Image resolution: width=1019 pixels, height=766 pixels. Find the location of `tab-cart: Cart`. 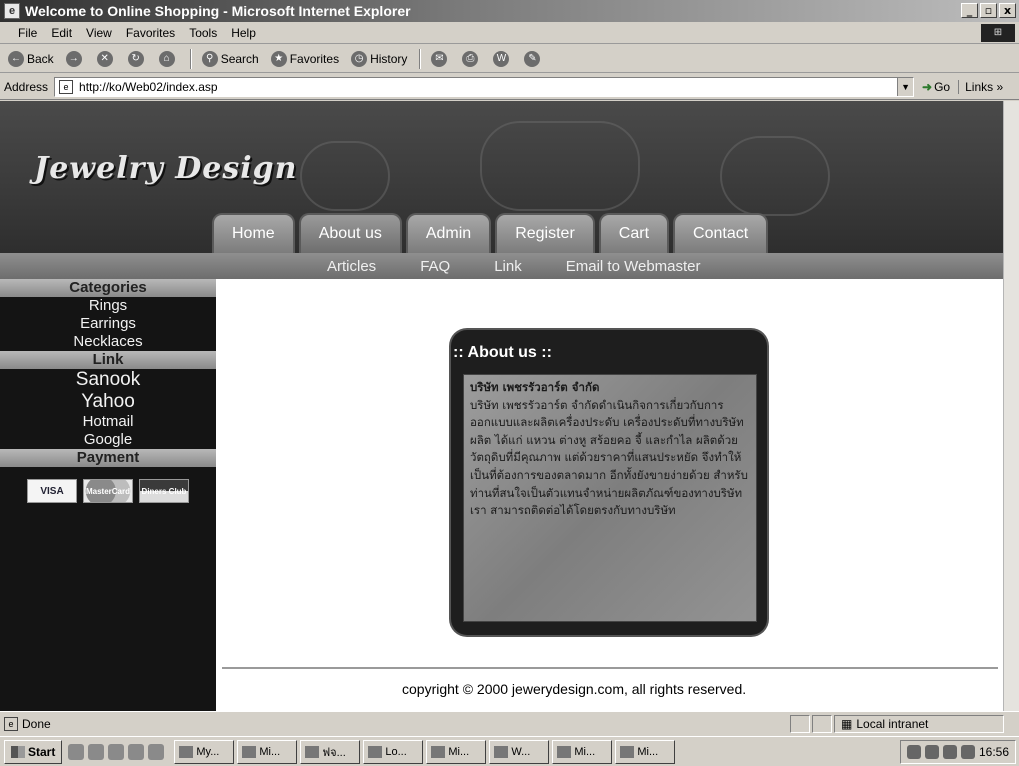

tab-cart: Cart is located at coordinates (634, 233).